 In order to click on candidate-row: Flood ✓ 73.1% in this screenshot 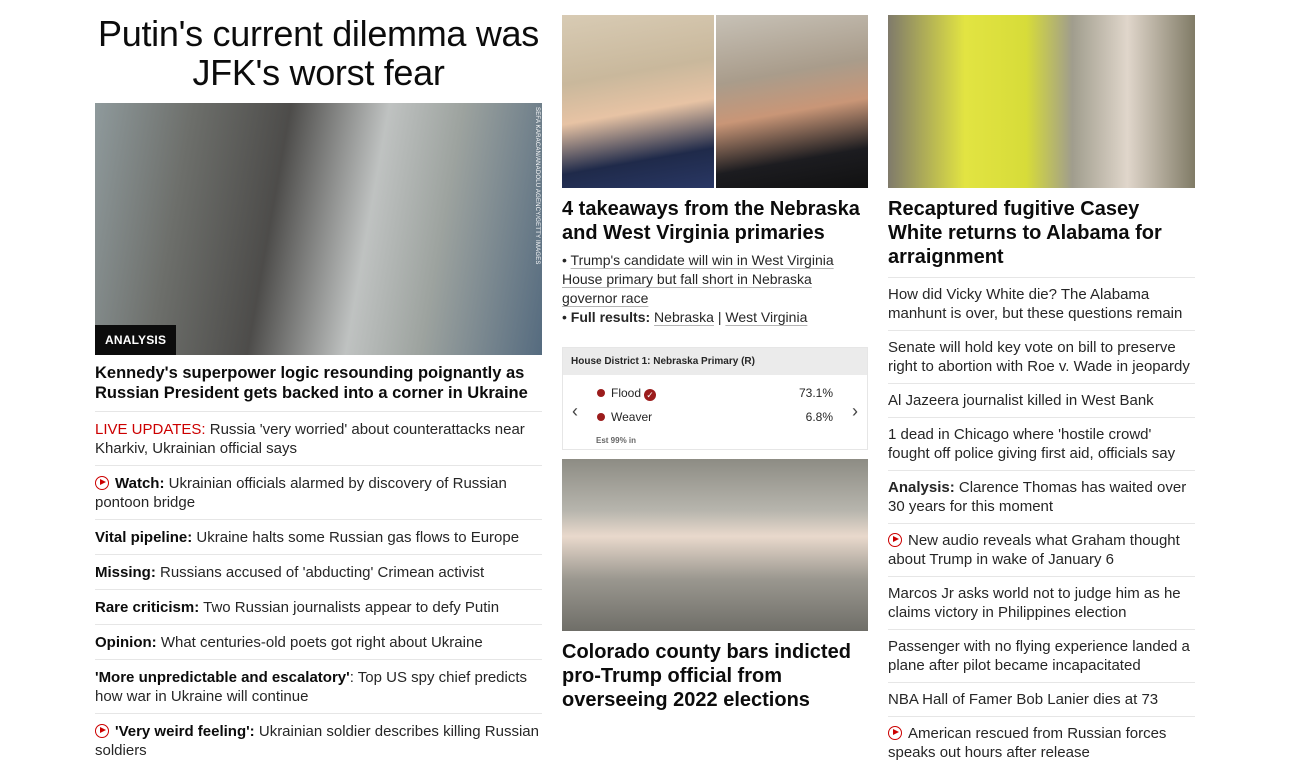, I will do `click(715, 393)`.